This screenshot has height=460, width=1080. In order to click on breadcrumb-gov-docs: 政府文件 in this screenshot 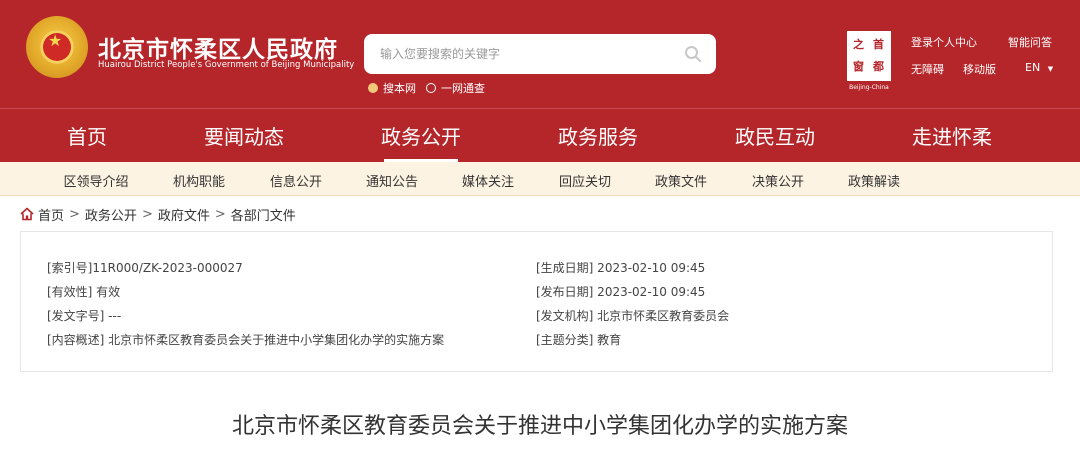, I will do `click(184, 214)`.